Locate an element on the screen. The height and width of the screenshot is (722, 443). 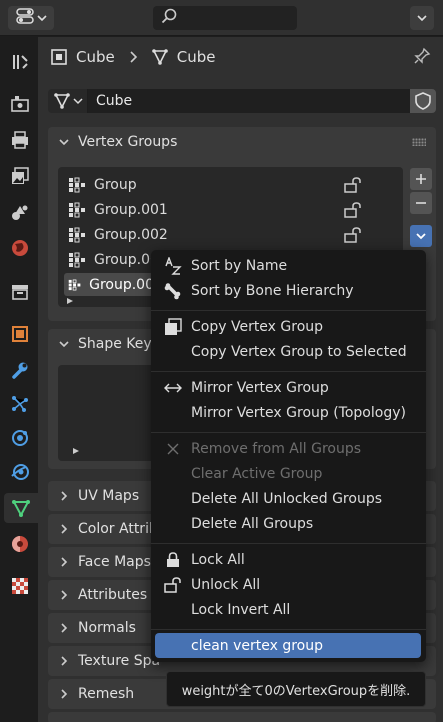
vertex-group-specials-button is located at coordinates (421, 236).